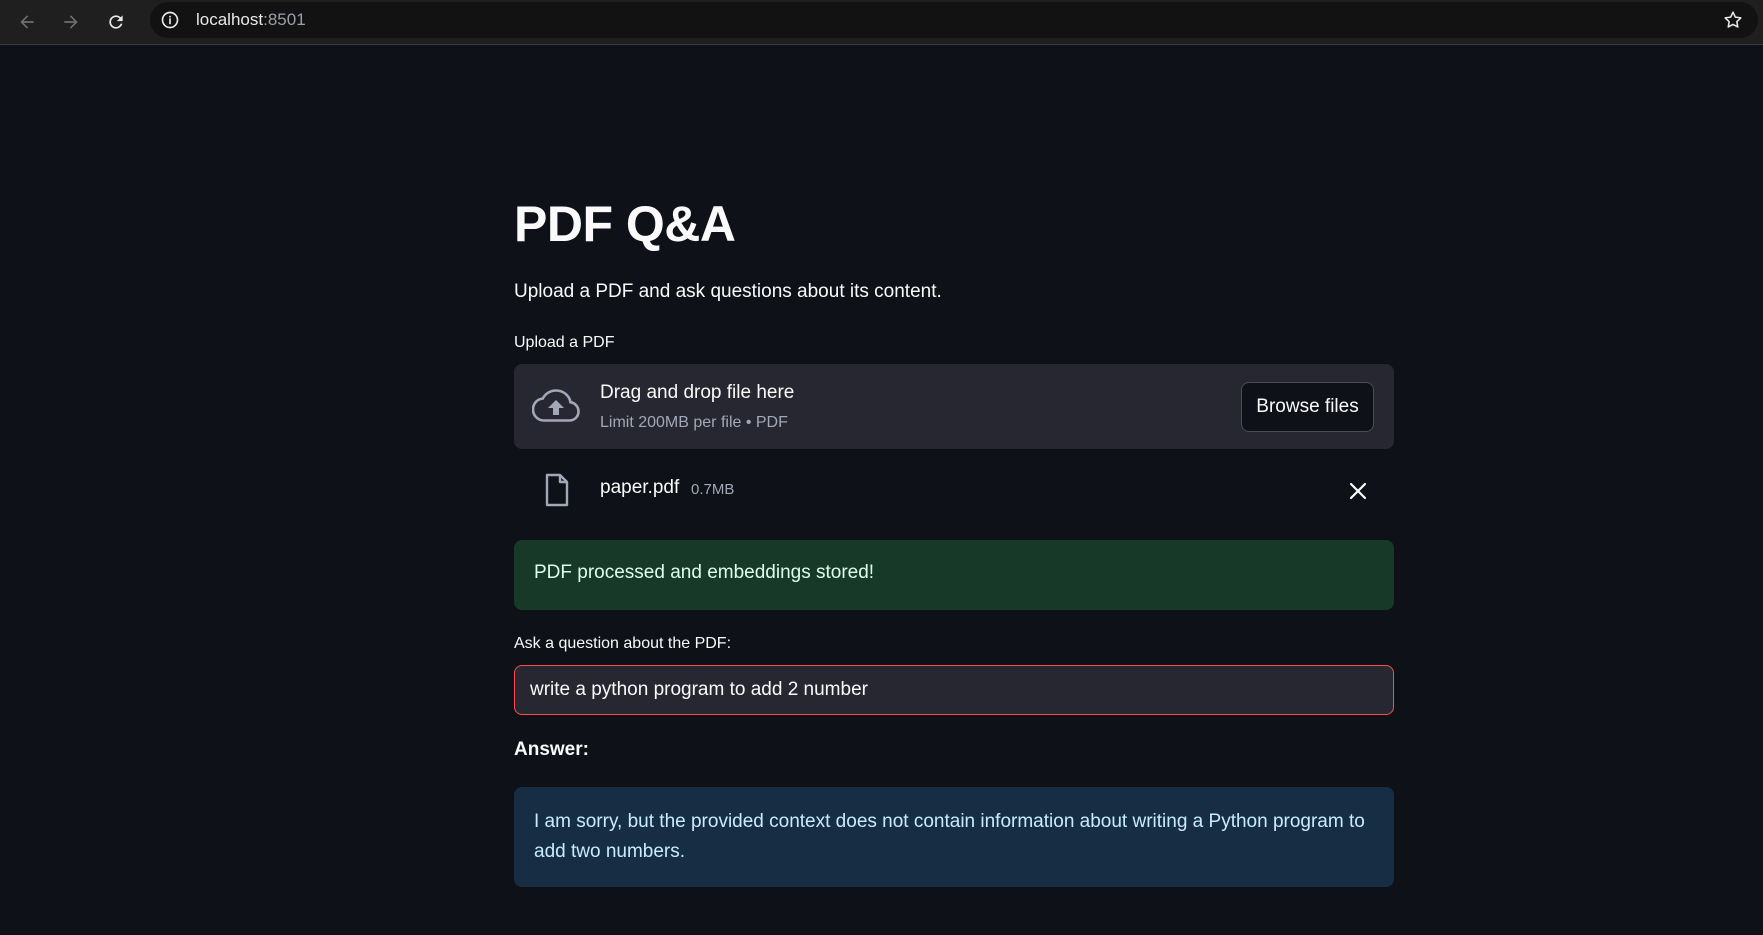 This screenshot has width=1763, height=935. Describe the element at coordinates (556, 405) in the screenshot. I see `cloud-upload-icon` at that location.